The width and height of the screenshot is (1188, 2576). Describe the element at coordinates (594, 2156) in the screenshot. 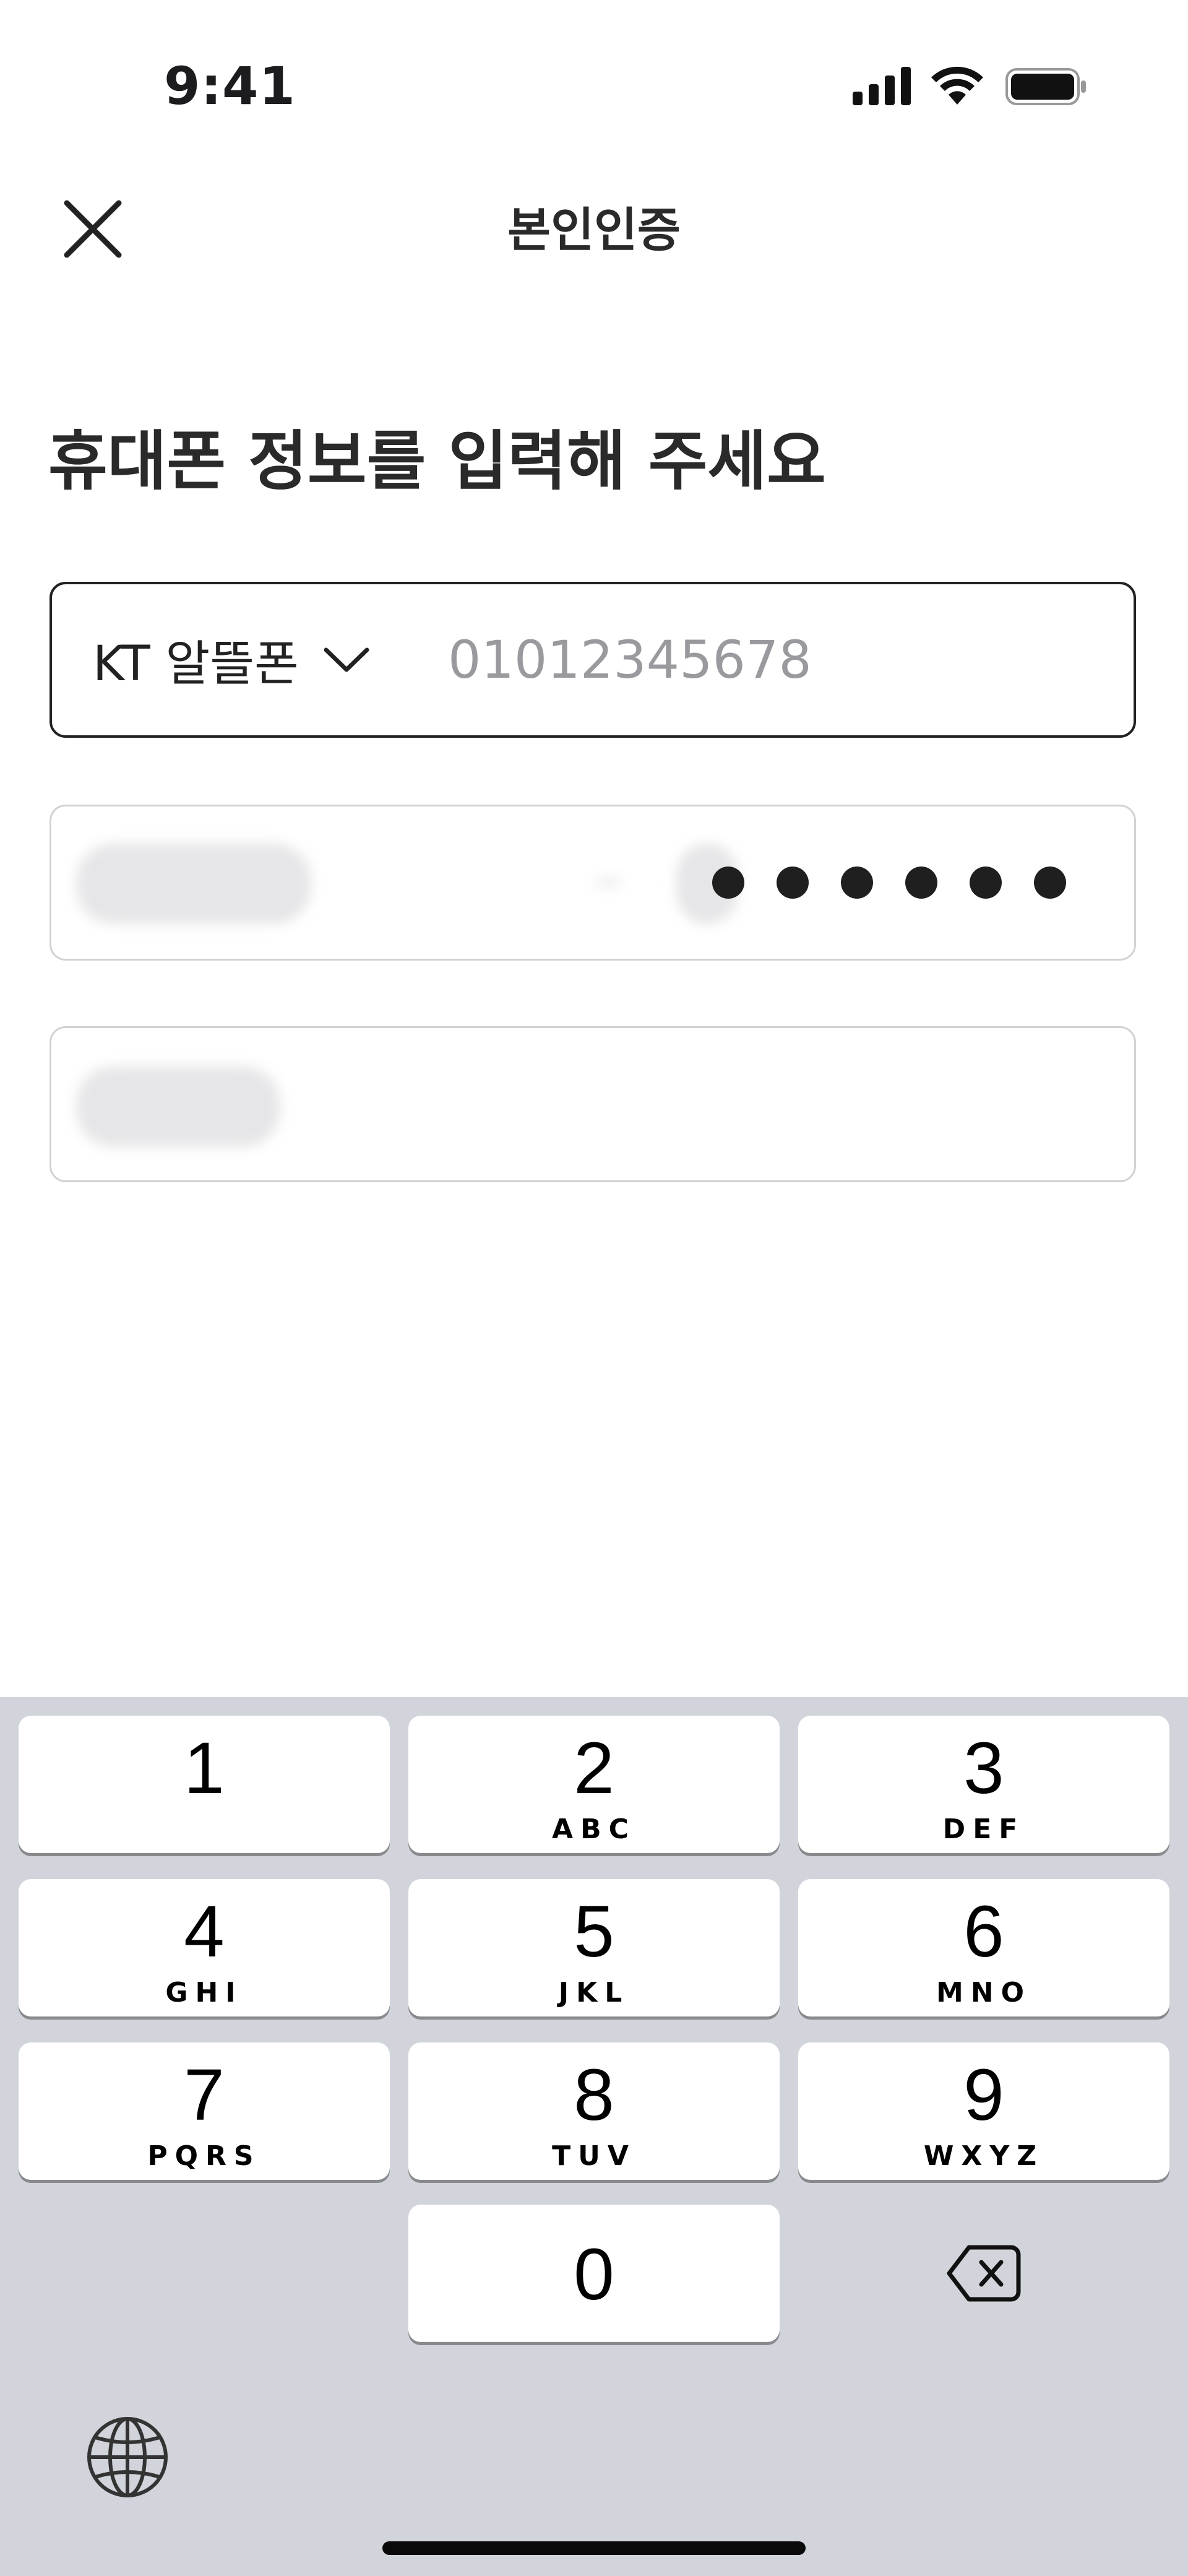

I see `key-letters: TUV` at that location.